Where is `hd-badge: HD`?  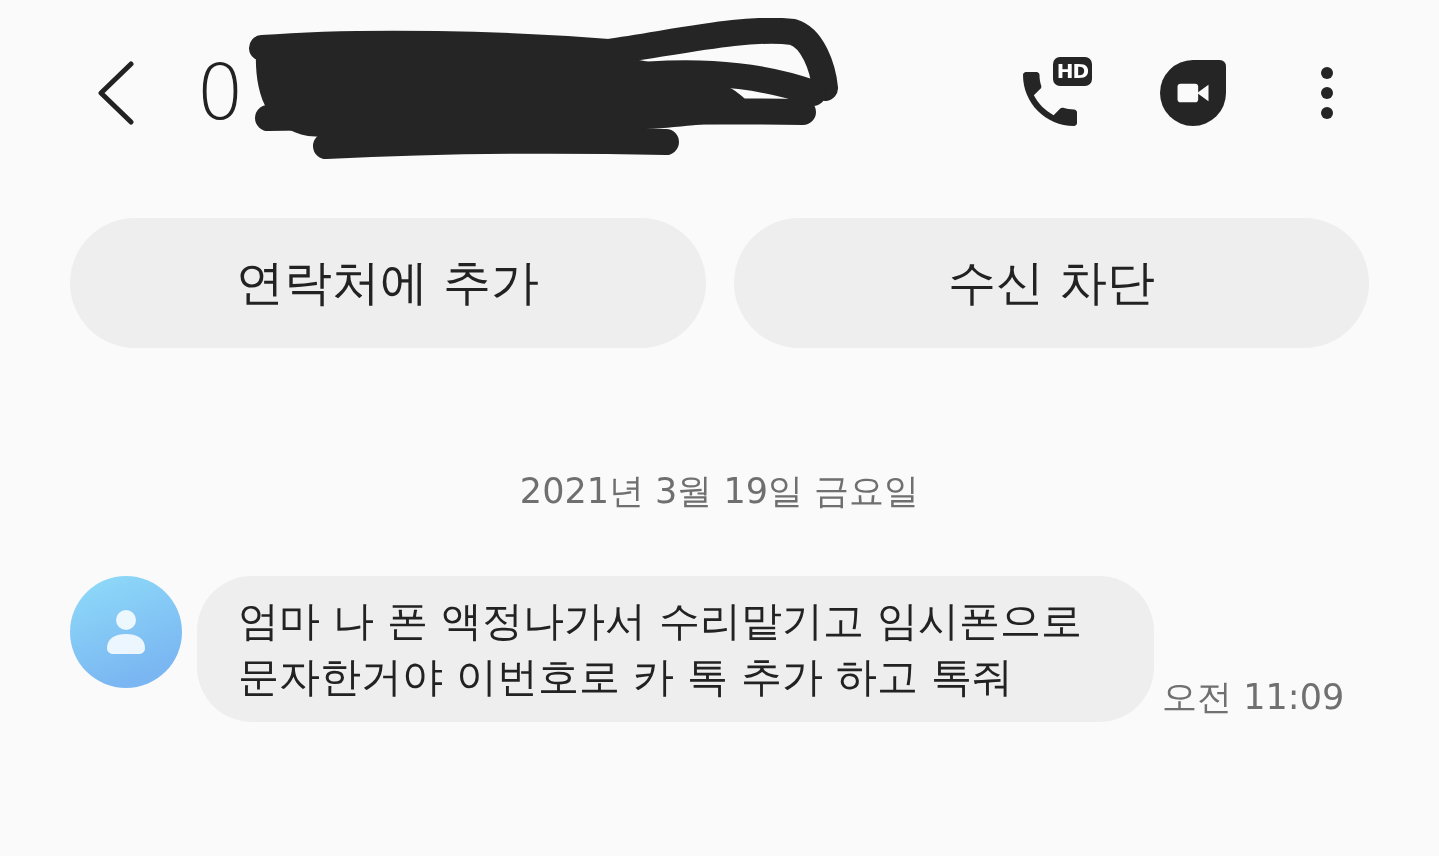
hd-badge: HD is located at coordinates (1072, 71).